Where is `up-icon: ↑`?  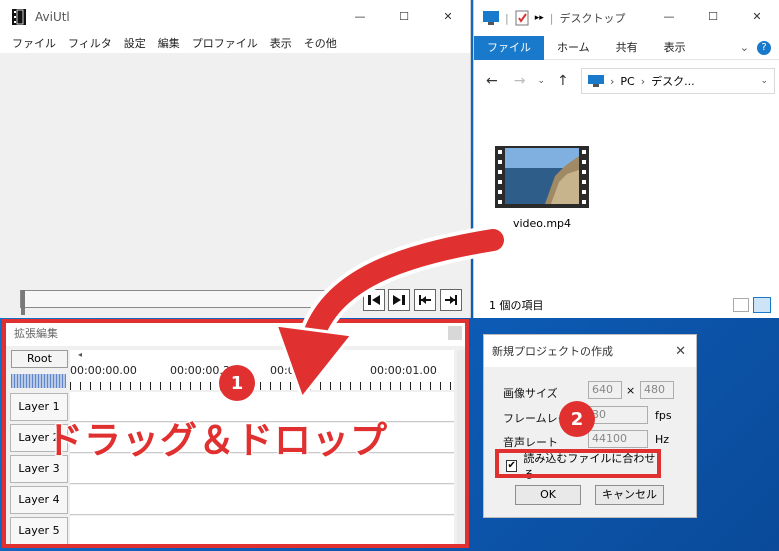 up-icon: ↑ is located at coordinates (563, 81).